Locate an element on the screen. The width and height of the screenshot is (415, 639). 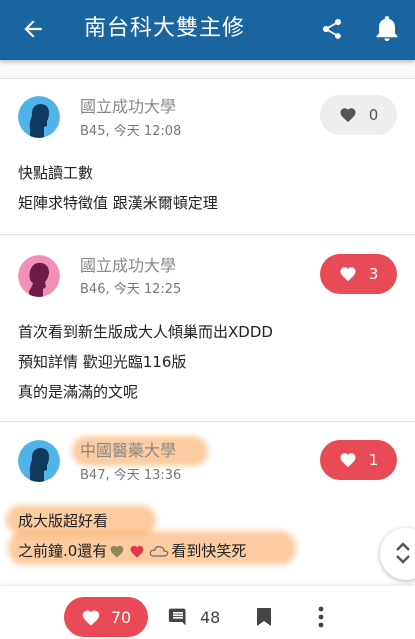
female-avatar-icon is located at coordinates (39, 276).